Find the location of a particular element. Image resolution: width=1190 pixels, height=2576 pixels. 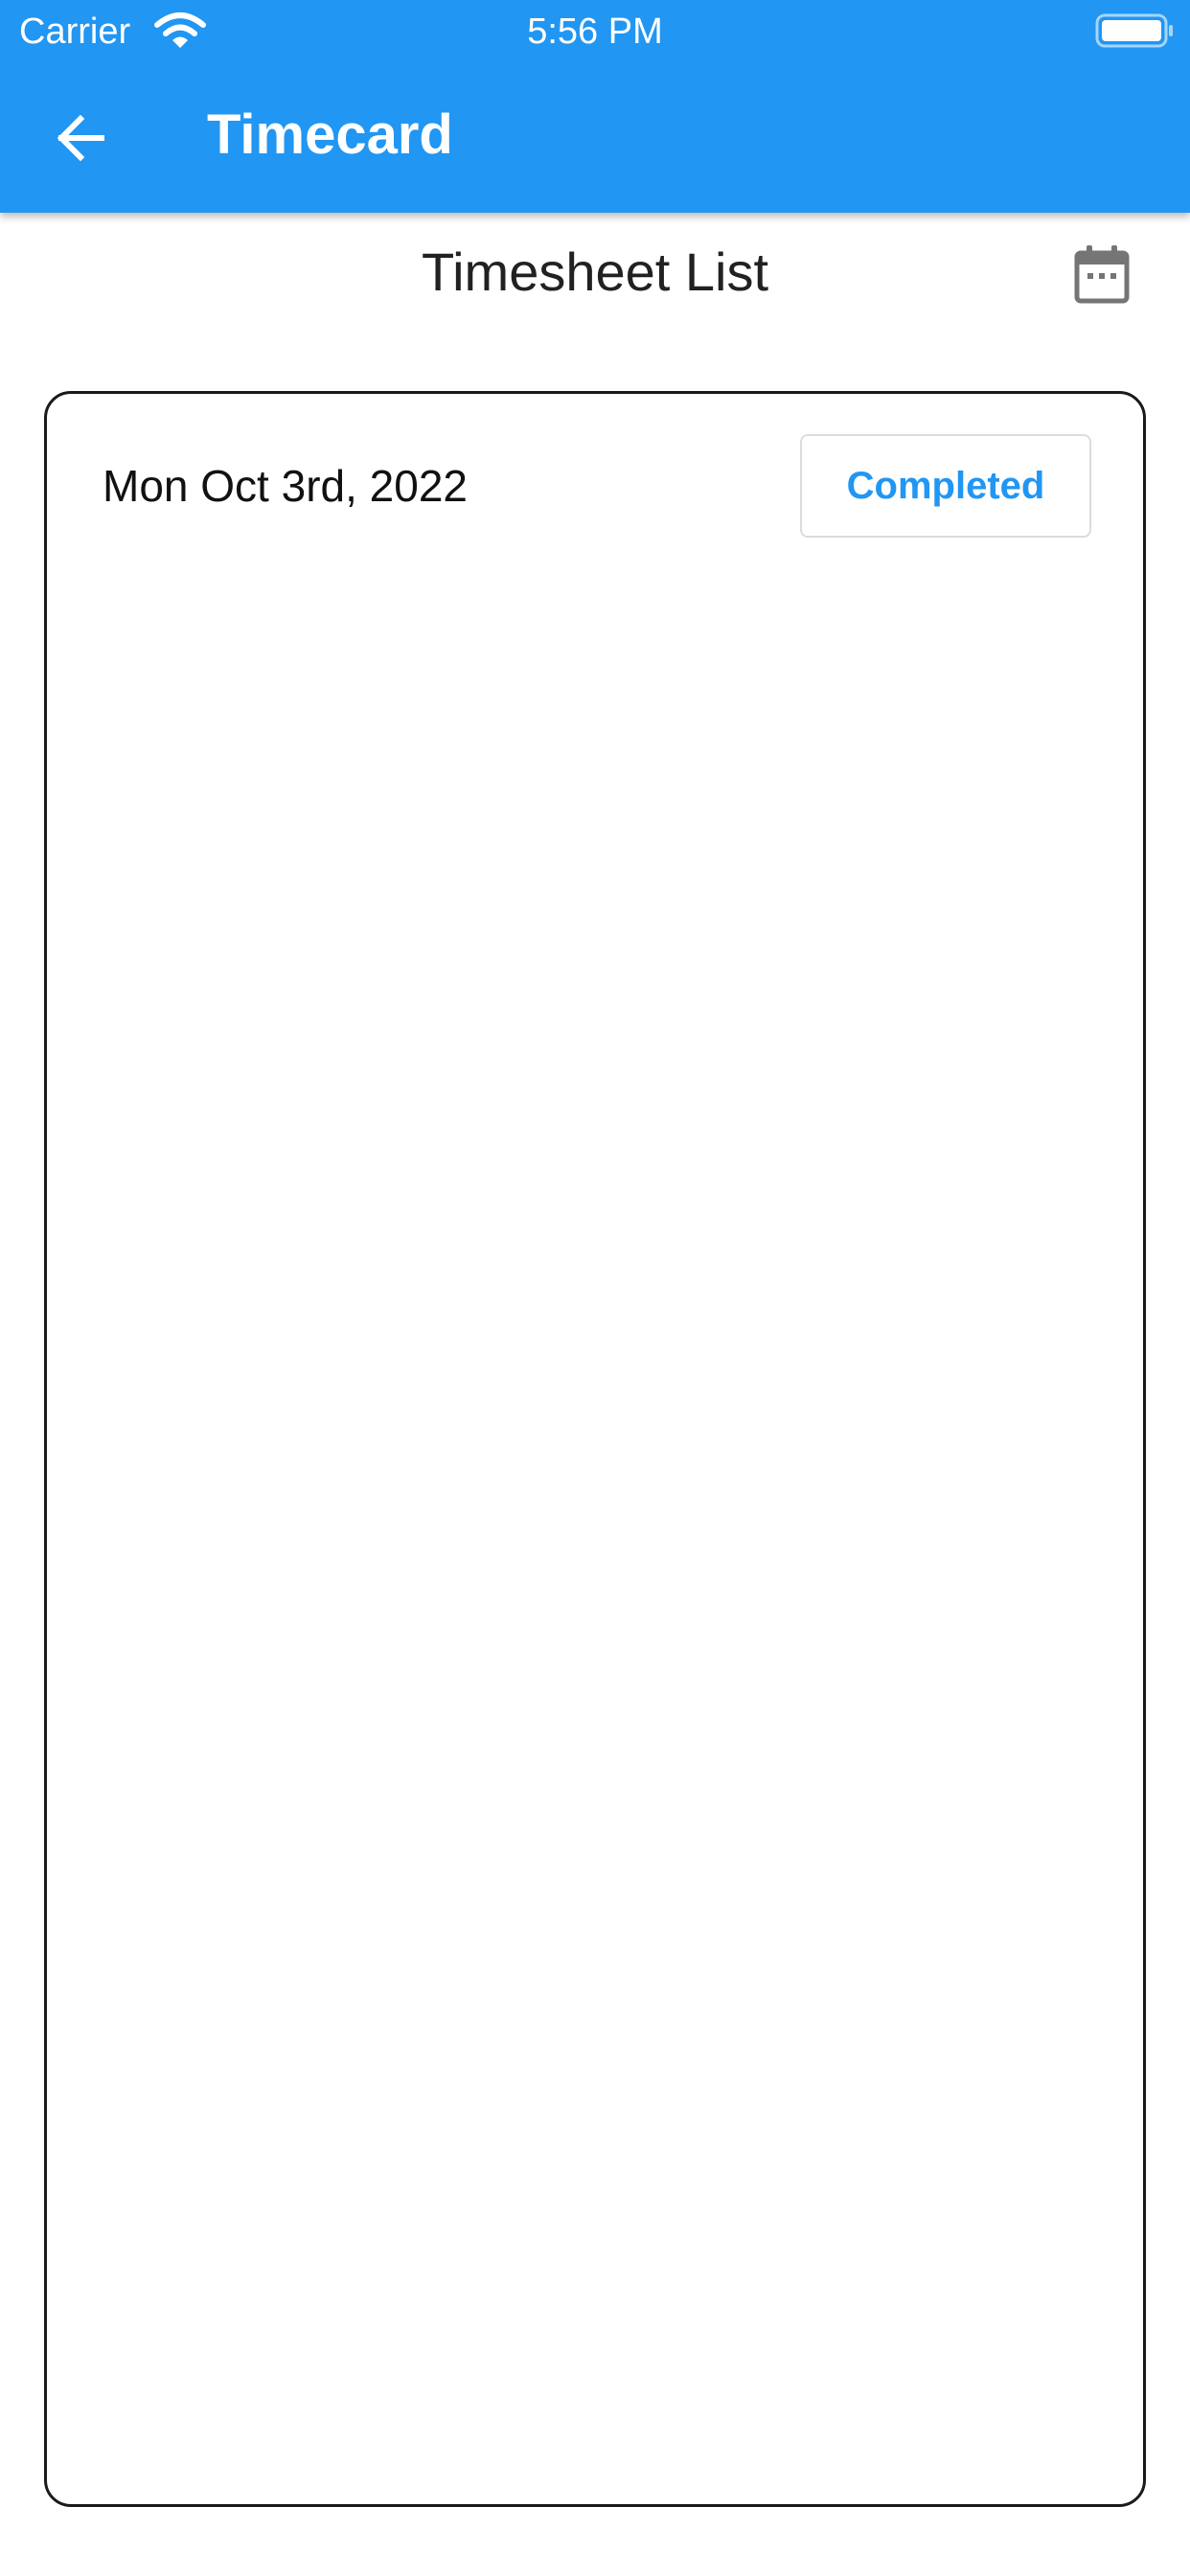

arrow-back-icon is located at coordinates (81, 140).